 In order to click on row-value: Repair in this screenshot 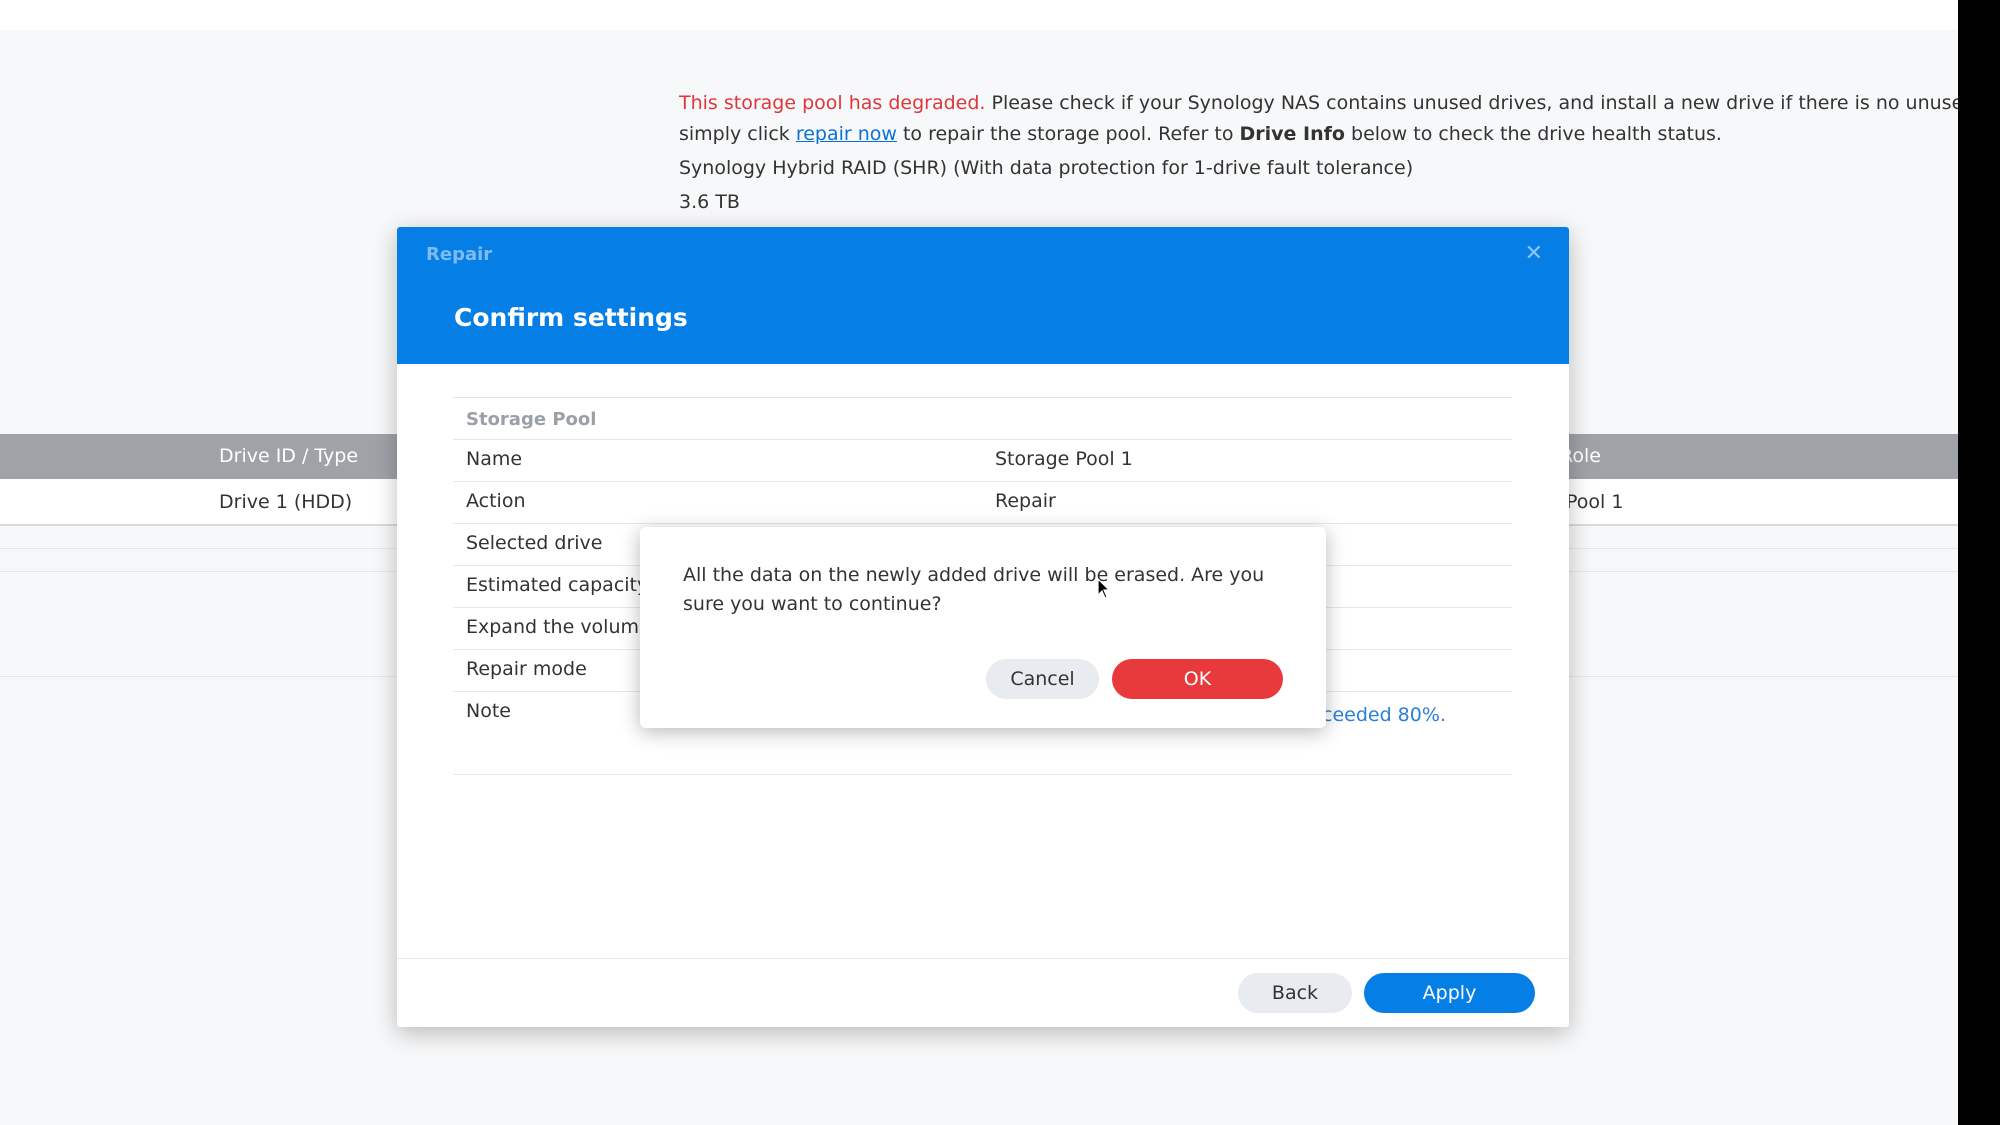, I will do `click(1025, 501)`.